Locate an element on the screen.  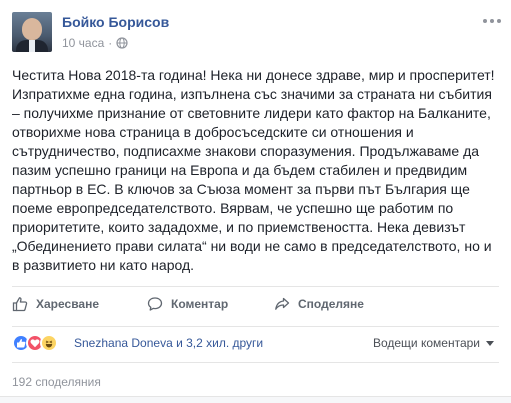
comment-button: Коментар is located at coordinates (187, 304).